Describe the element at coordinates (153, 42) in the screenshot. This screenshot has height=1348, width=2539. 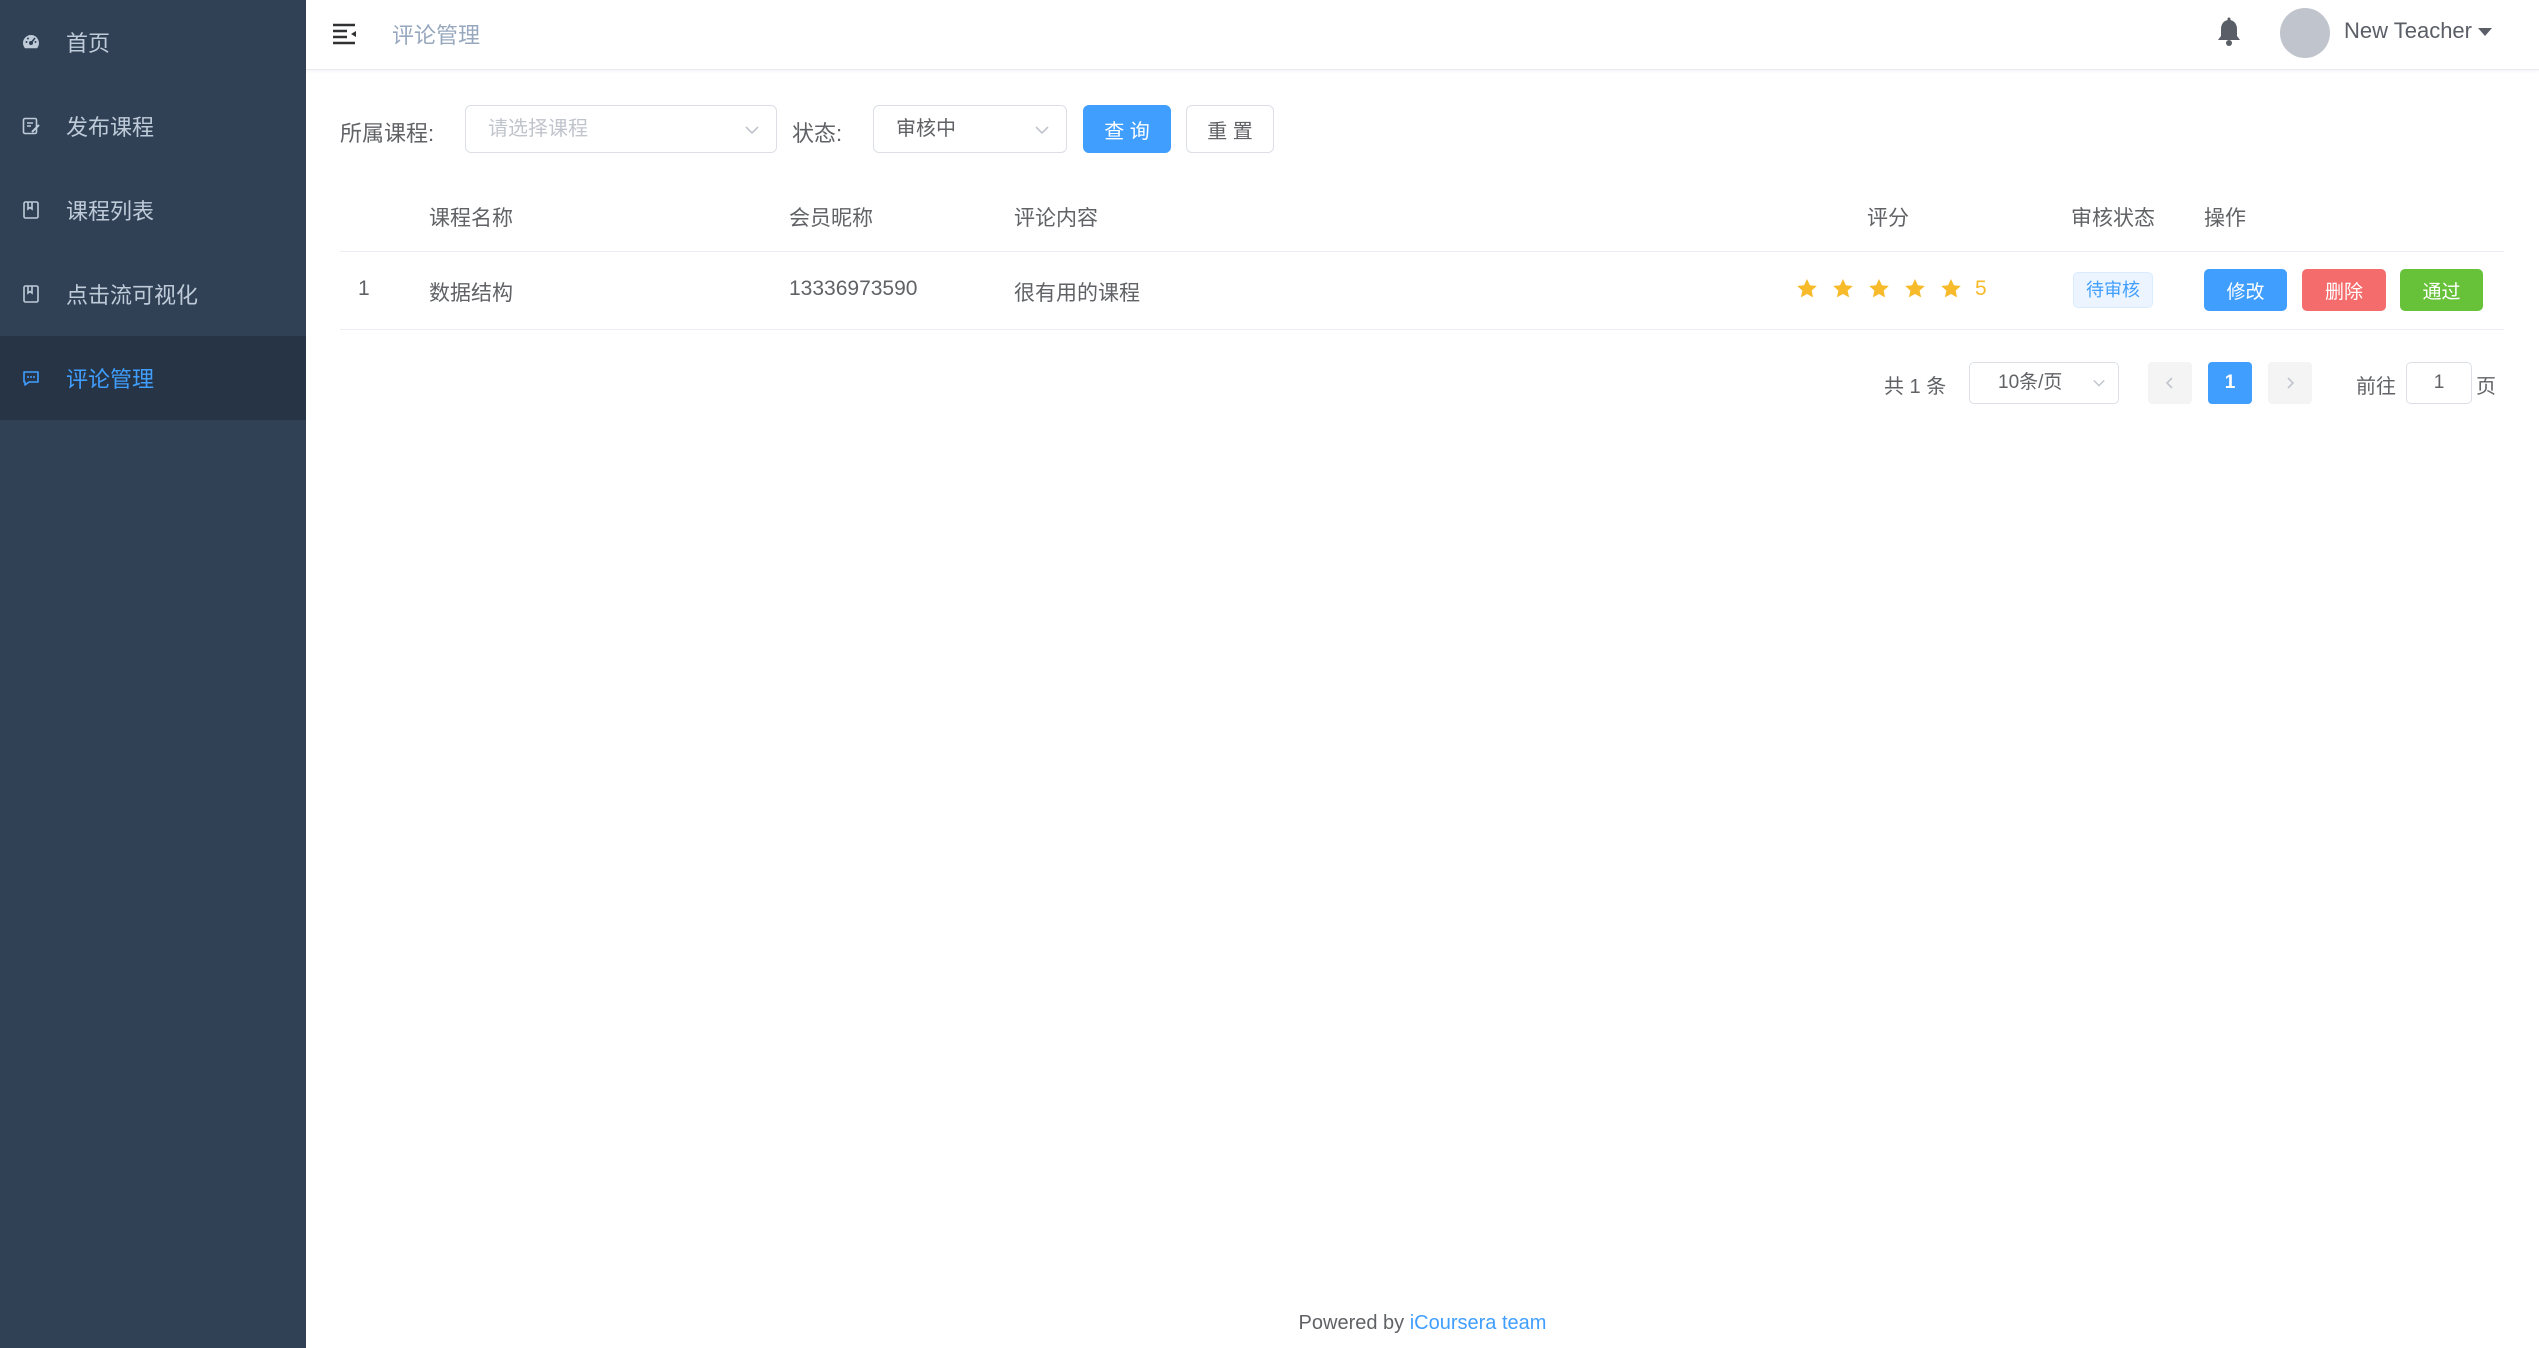
I see `sidebar-item-home: 首页` at that location.